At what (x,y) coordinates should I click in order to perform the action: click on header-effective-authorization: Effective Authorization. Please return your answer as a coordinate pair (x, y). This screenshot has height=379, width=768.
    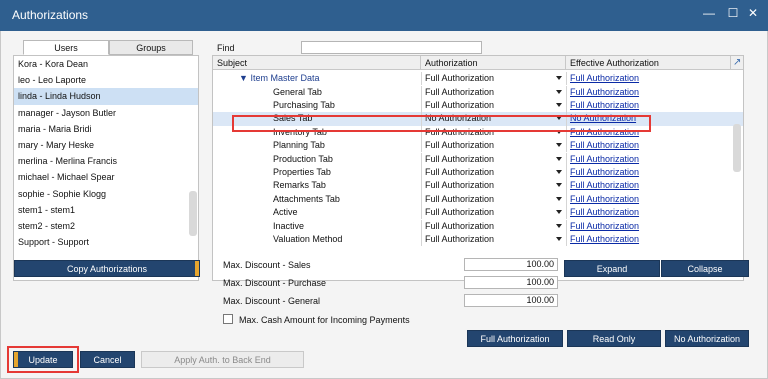
    Looking at the image, I should click on (648, 63).